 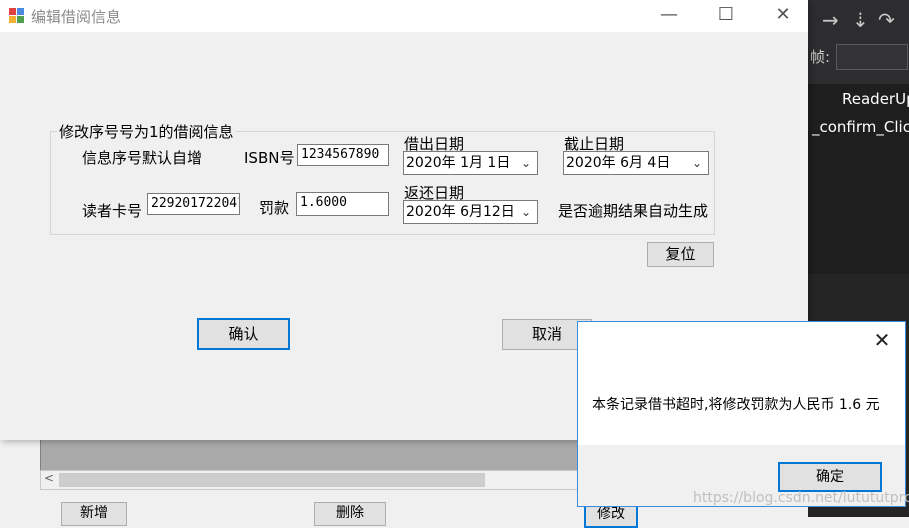 I want to click on step-into-icon: ⇣, so click(x=860, y=20).